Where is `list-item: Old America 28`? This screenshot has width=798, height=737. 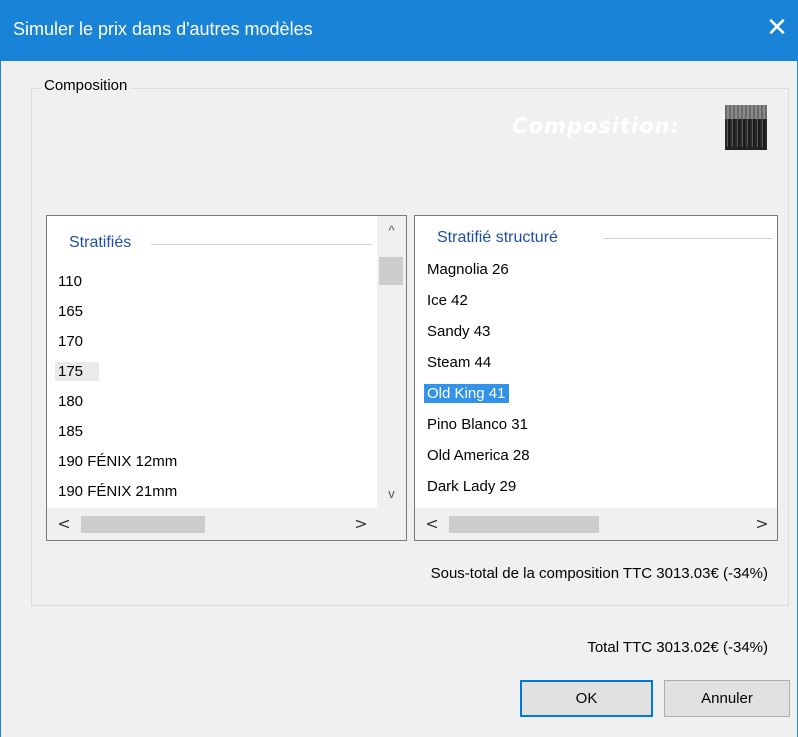 list-item: Old America 28 is located at coordinates (479, 455).